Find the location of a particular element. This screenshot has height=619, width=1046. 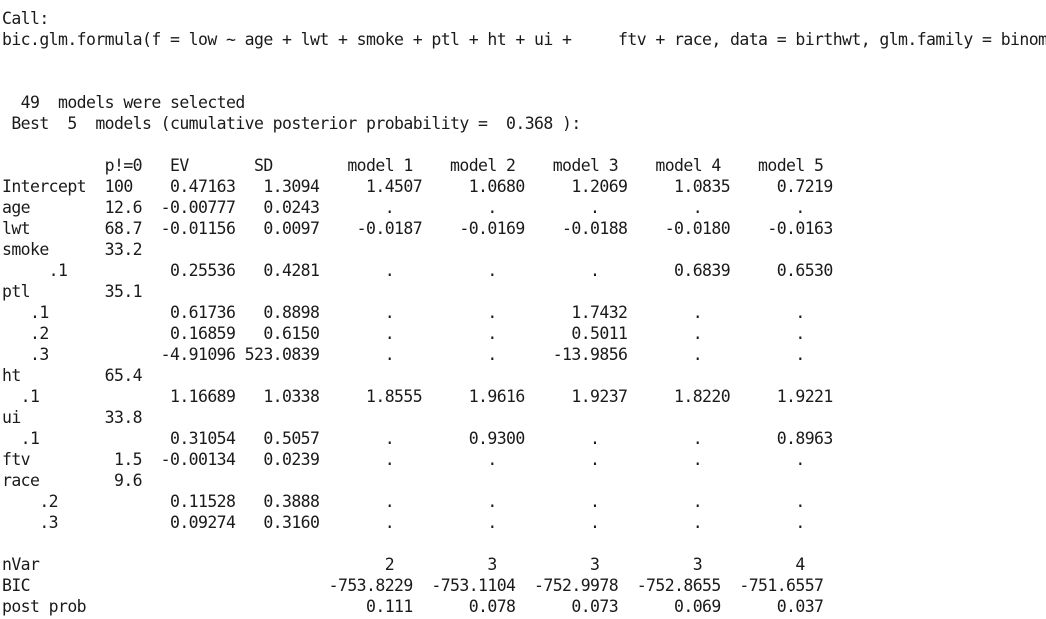

table-row-ui: ui 33.8 is located at coordinates (72, 417).